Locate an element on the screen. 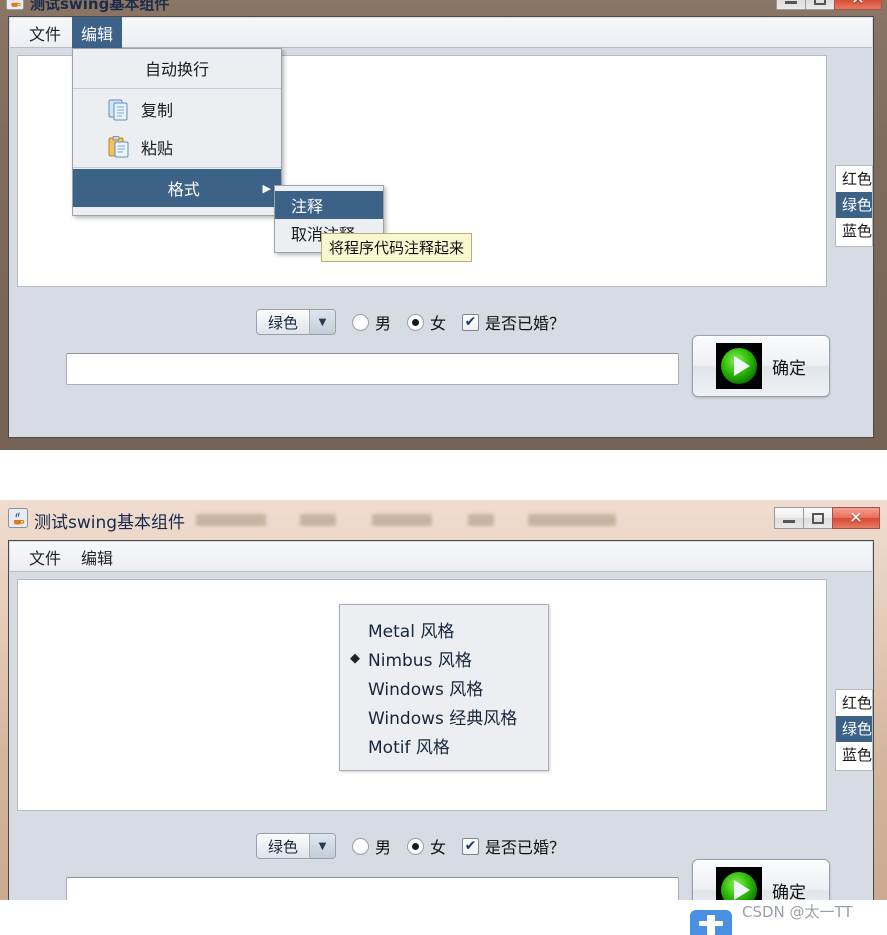 The width and height of the screenshot is (887, 935). form-row-bottom: 绿色 ▼ 男 女 ✔ 是否已婚？ is located at coordinates (410, 846).